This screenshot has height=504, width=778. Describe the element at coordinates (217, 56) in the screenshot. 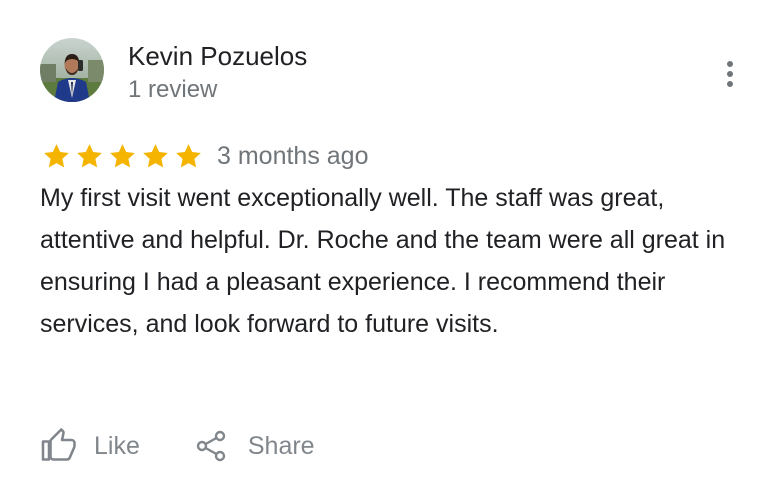

I see `author-name: Kevin Pozuelos` at that location.